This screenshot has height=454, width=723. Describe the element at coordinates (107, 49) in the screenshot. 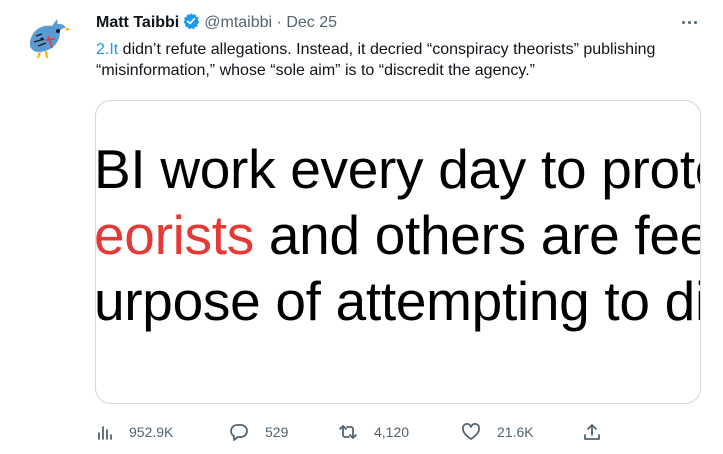

I see `tweet-link: 2.It` at that location.